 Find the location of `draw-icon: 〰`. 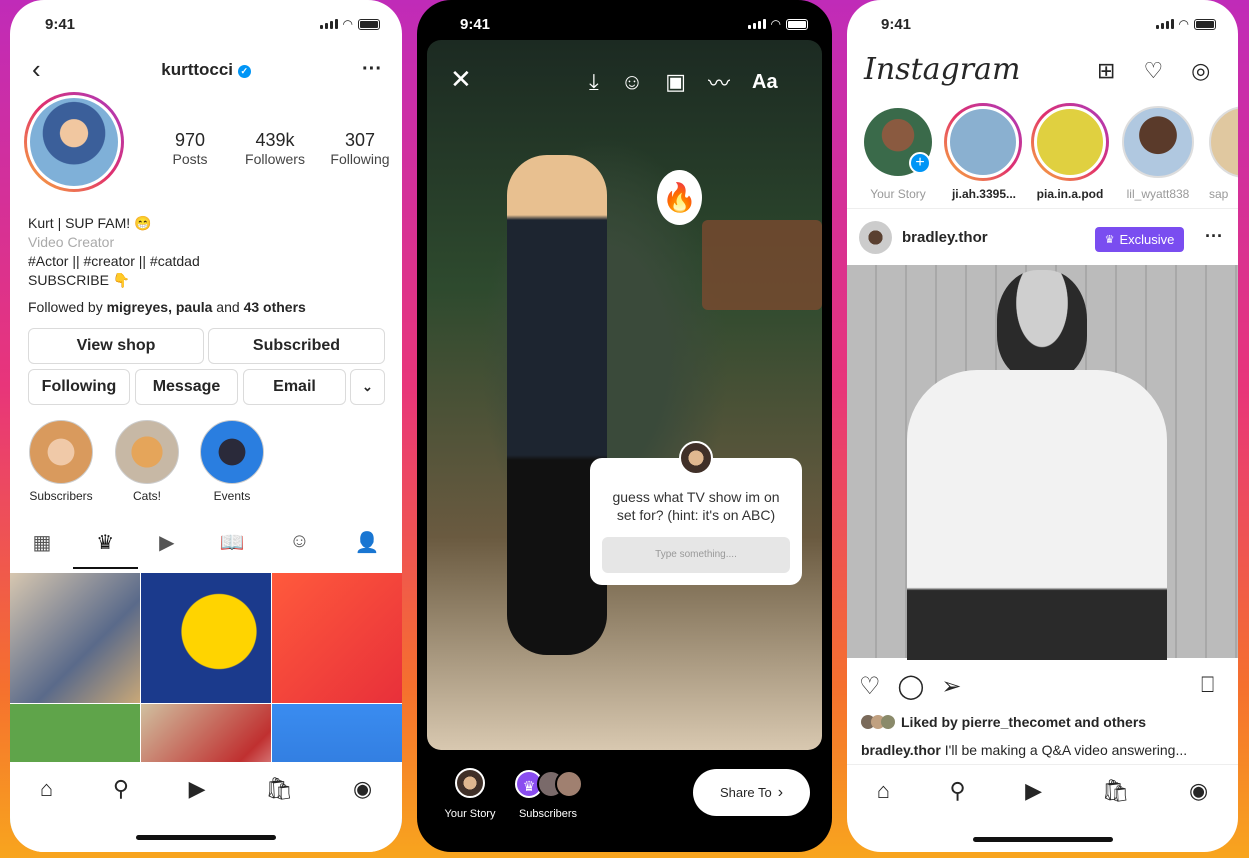

draw-icon: 〰 is located at coordinates (719, 82).